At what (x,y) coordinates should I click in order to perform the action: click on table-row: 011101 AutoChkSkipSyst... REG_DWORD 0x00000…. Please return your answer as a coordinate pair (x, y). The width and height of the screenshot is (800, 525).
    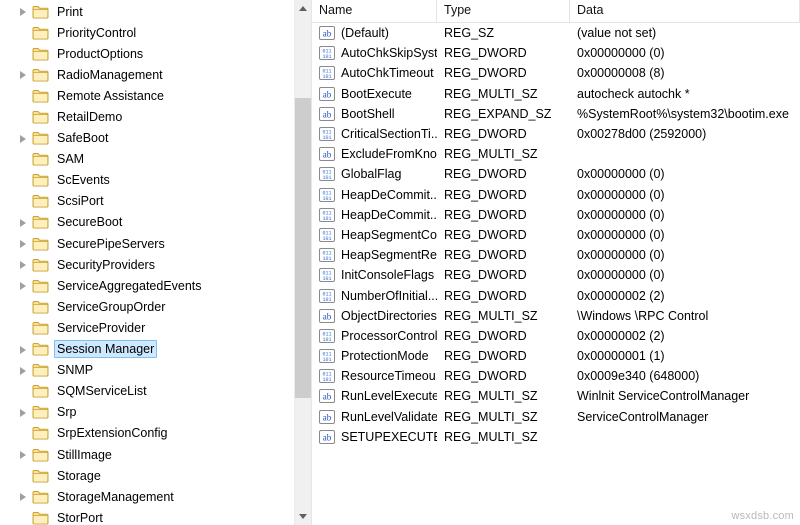
    Looking at the image, I should click on (556, 53).